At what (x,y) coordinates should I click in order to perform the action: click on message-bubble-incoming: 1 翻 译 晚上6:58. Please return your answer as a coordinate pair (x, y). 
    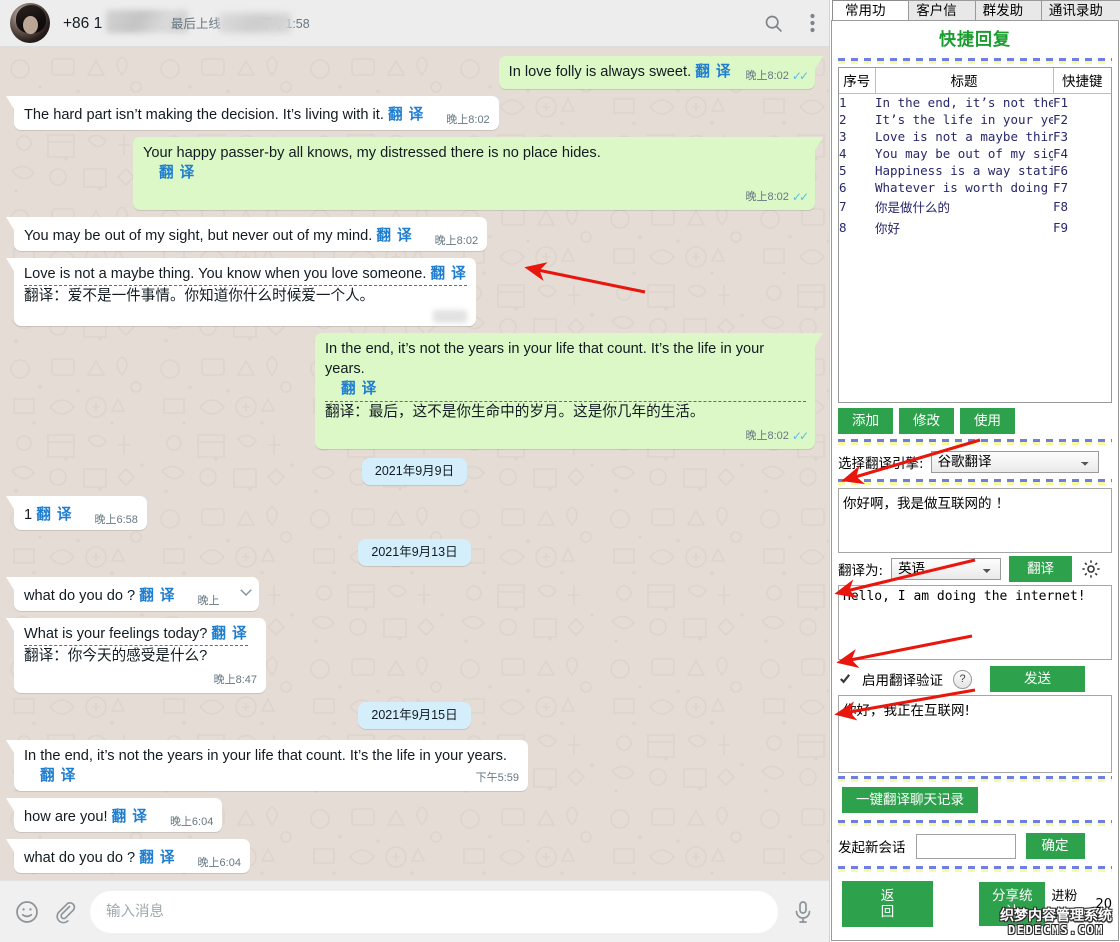
    Looking at the image, I should click on (80, 513).